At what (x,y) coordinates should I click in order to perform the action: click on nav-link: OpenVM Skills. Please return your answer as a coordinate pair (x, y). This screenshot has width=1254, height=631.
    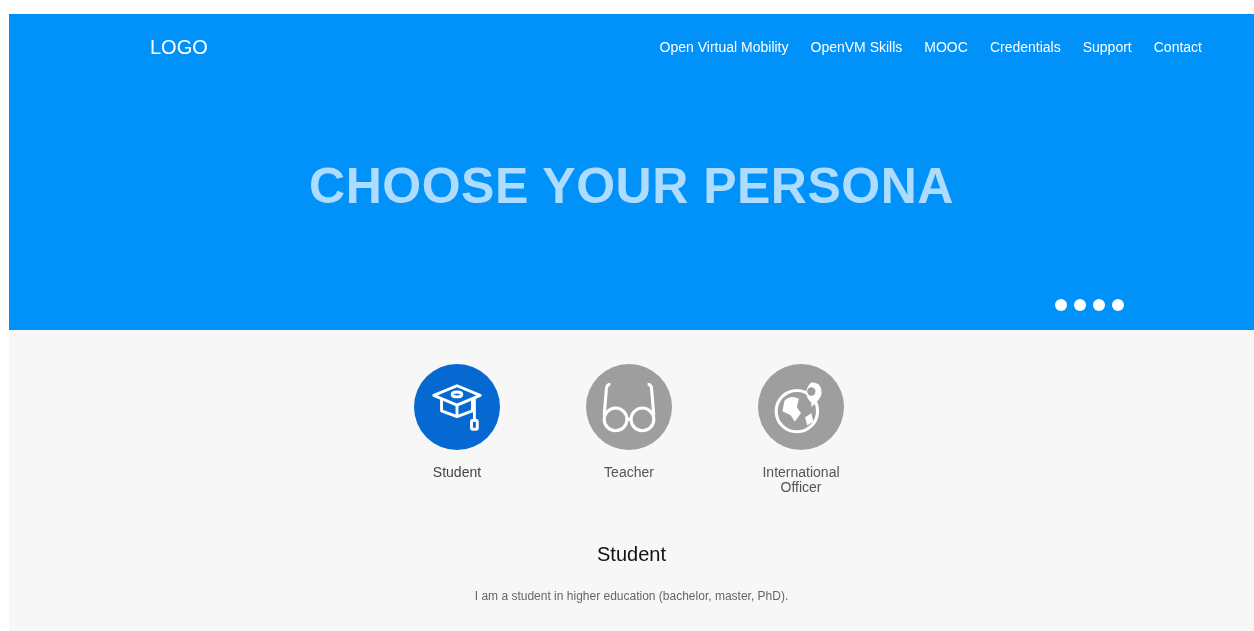
    Looking at the image, I should click on (856, 47).